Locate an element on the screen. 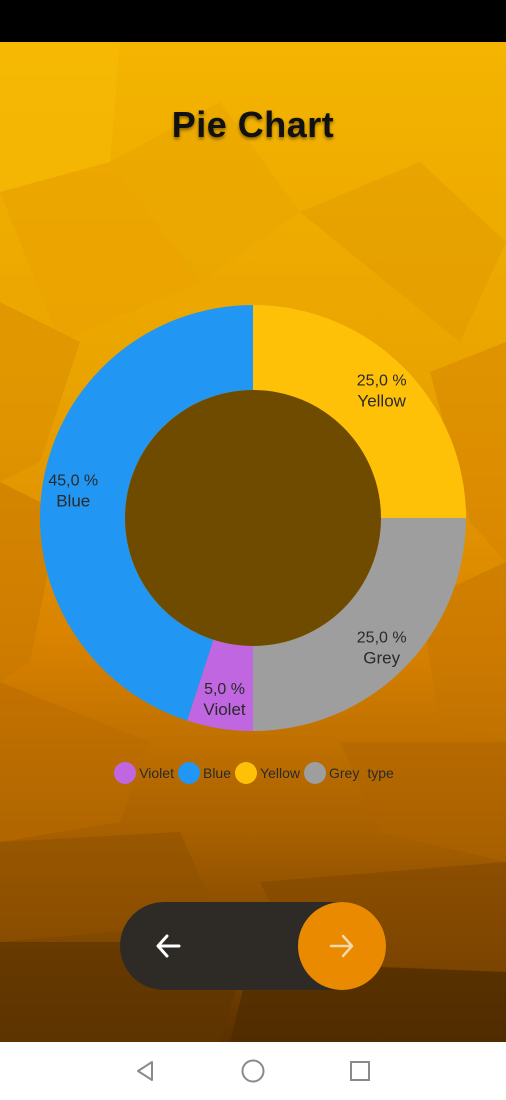 The width and height of the screenshot is (506, 1100). legend-item-yellow: Yellow is located at coordinates (267, 773).